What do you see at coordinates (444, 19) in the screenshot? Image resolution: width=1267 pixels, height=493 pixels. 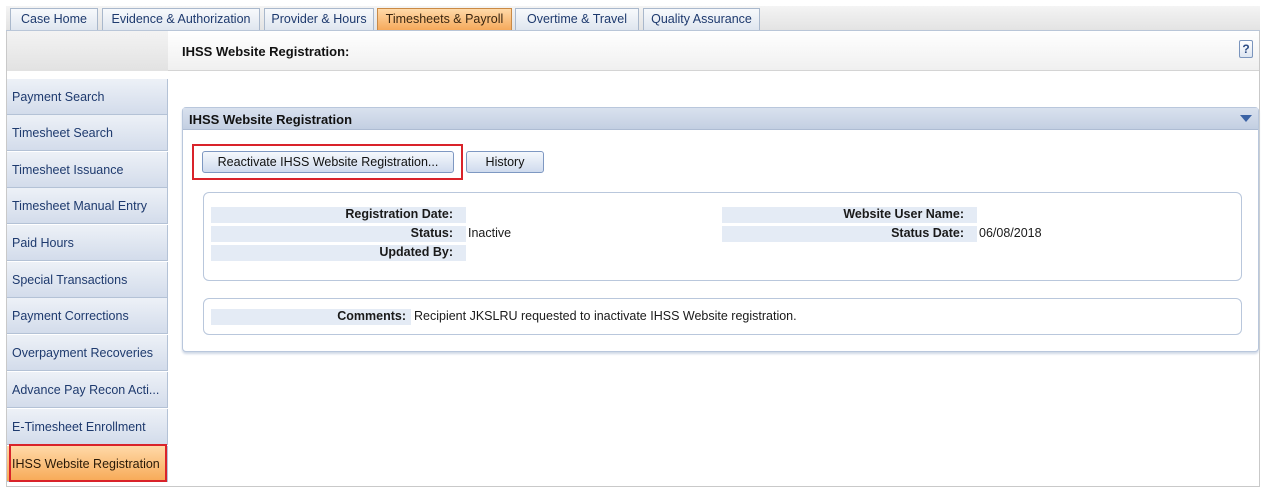 I see `tab-timesheets-payroll: Timesheets & Payroll` at bounding box center [444, 19].